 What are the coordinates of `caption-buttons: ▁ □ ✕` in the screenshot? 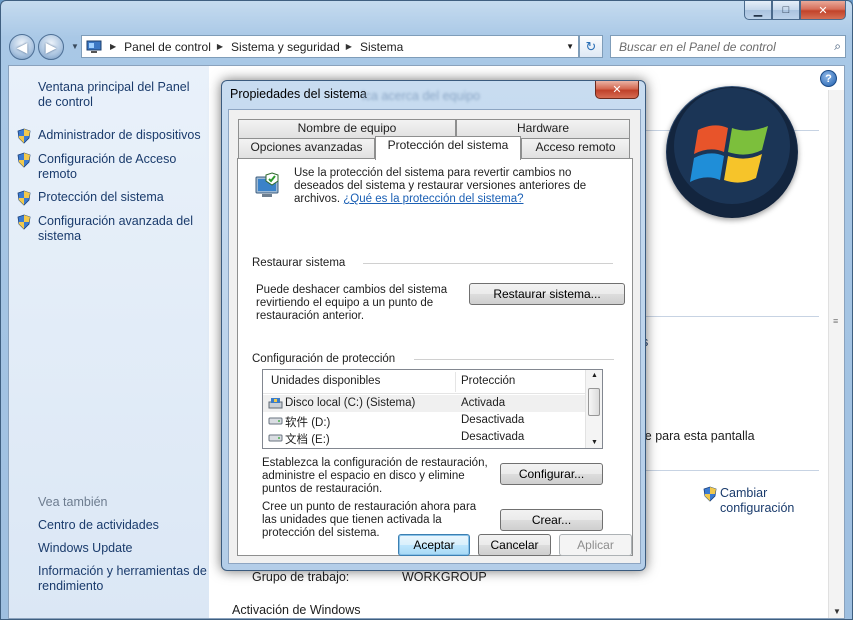 It's located at (795, 10).